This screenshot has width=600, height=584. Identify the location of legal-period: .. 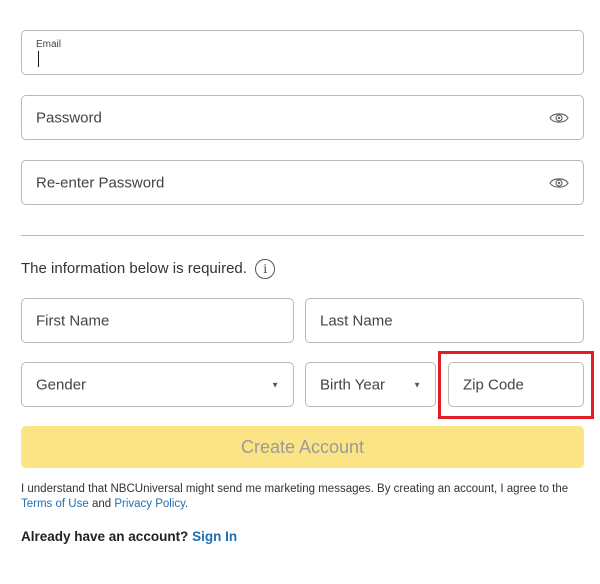
(187, 504).